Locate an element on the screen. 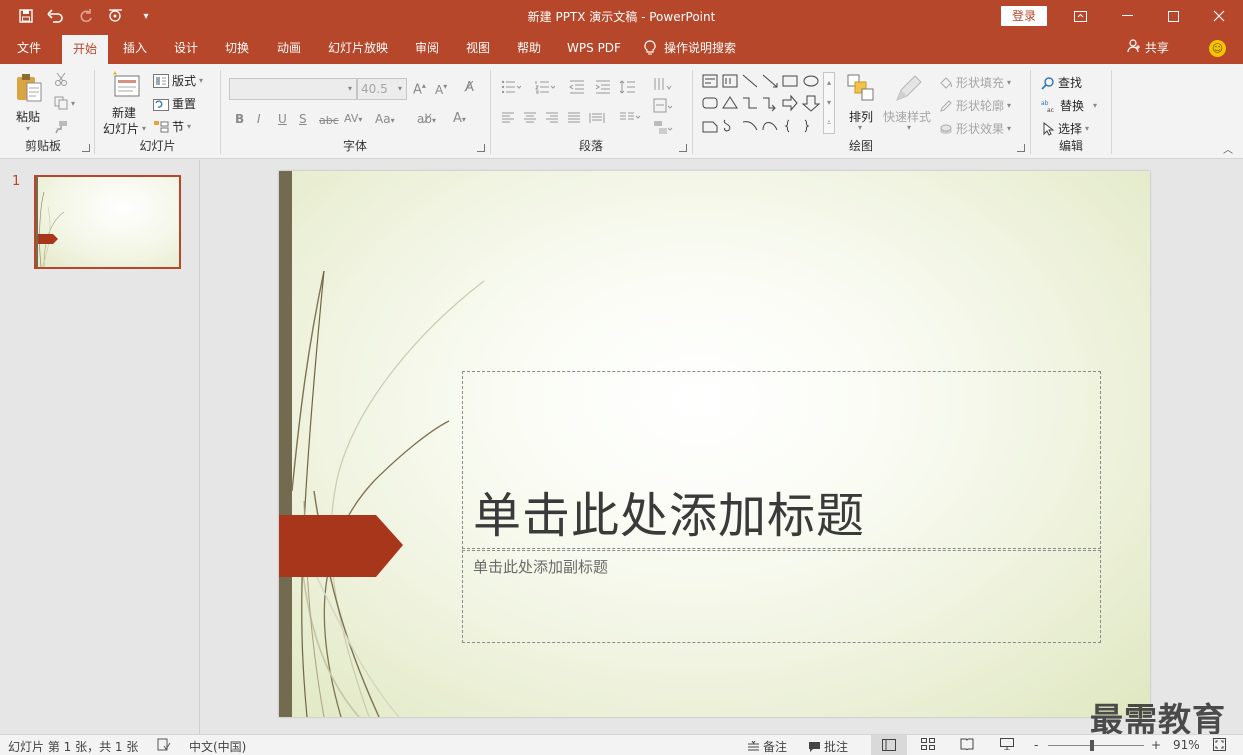  notes-button: 备注 is located at coordinates (767, 746).